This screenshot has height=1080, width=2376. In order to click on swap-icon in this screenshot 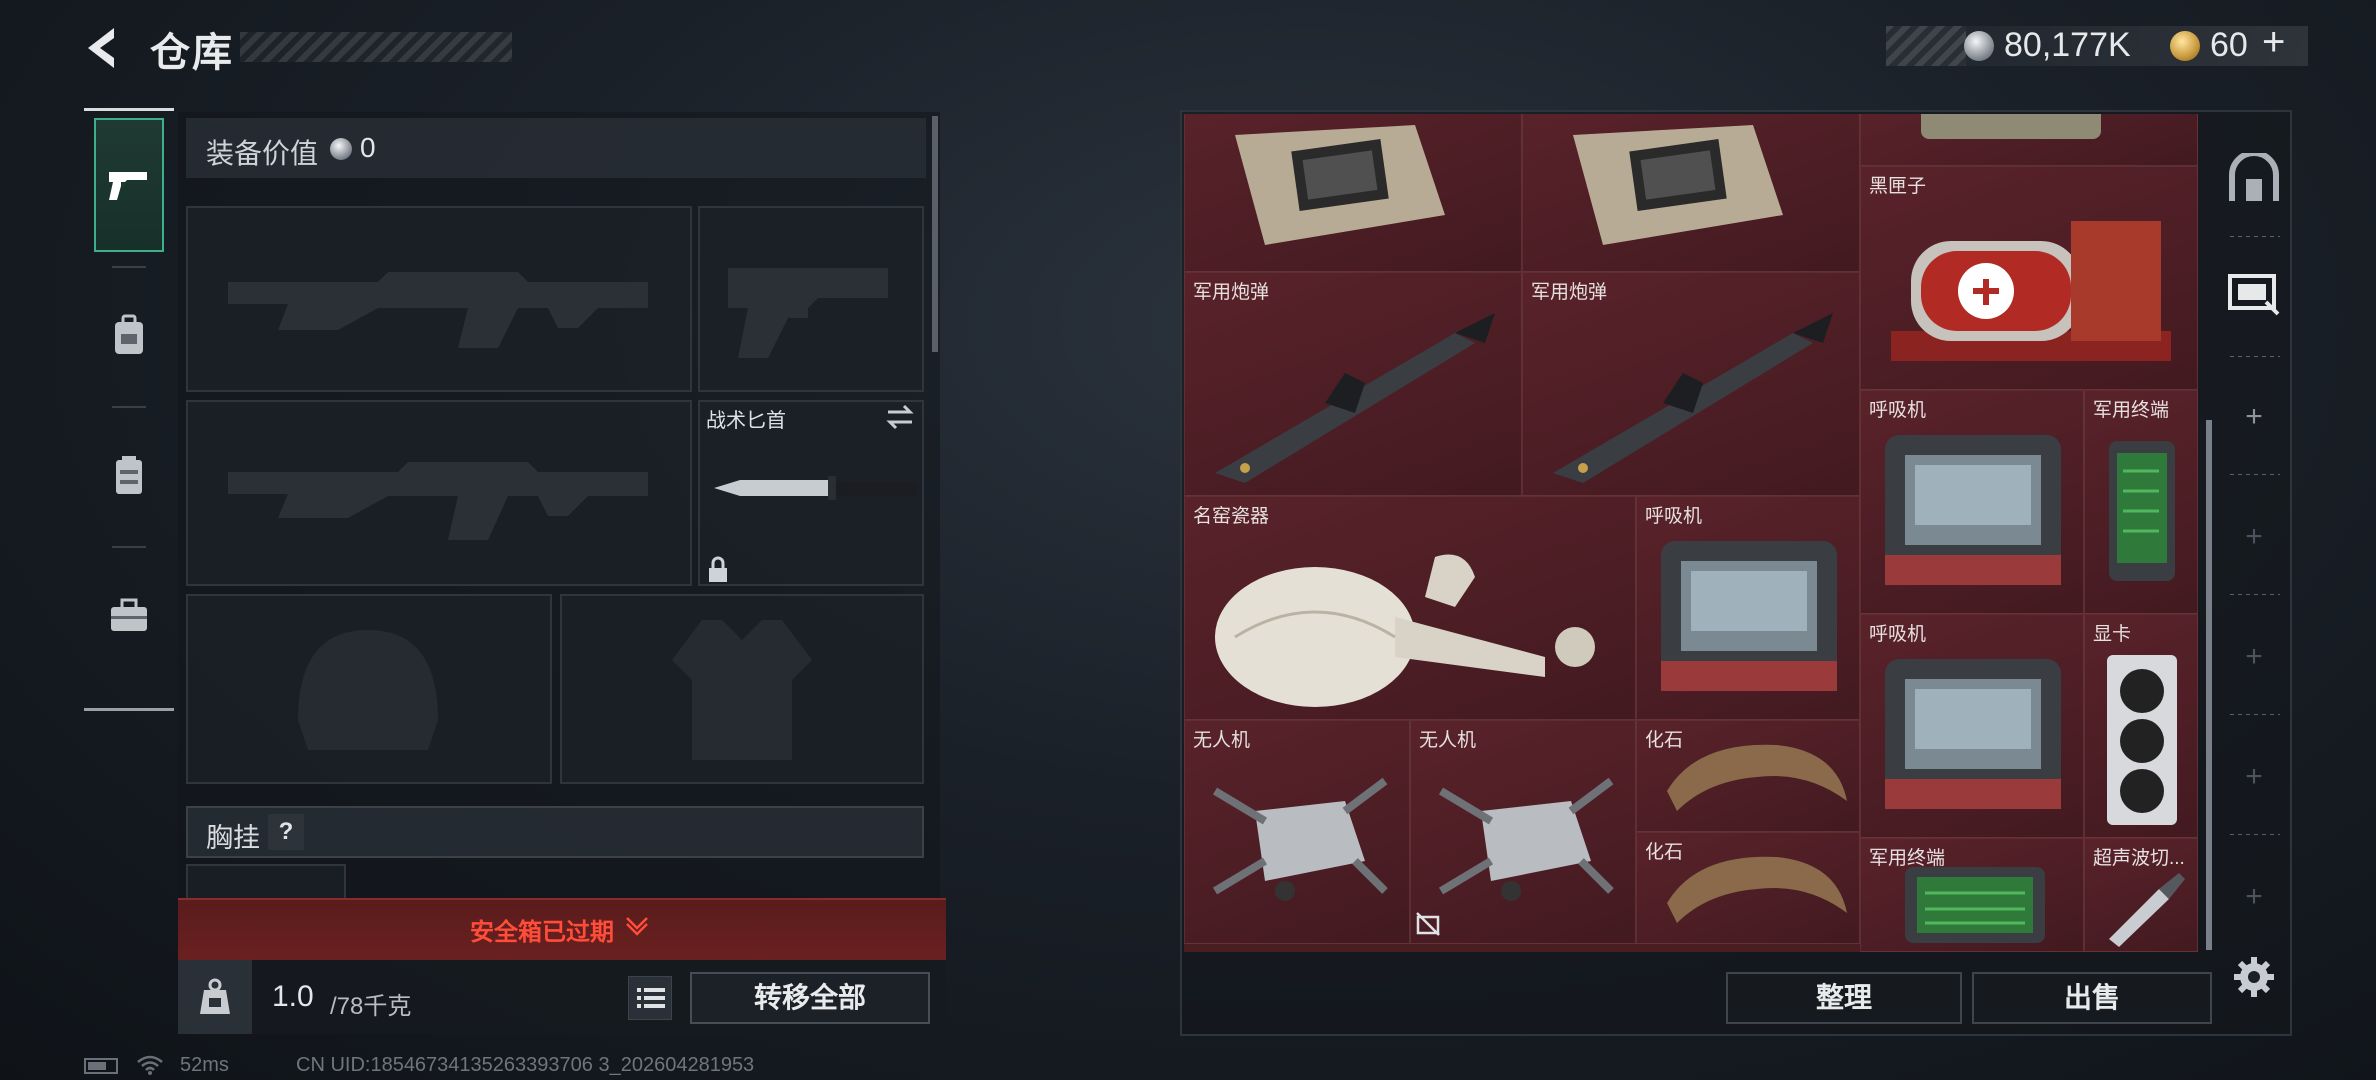, I will do `click(900, 417)`.